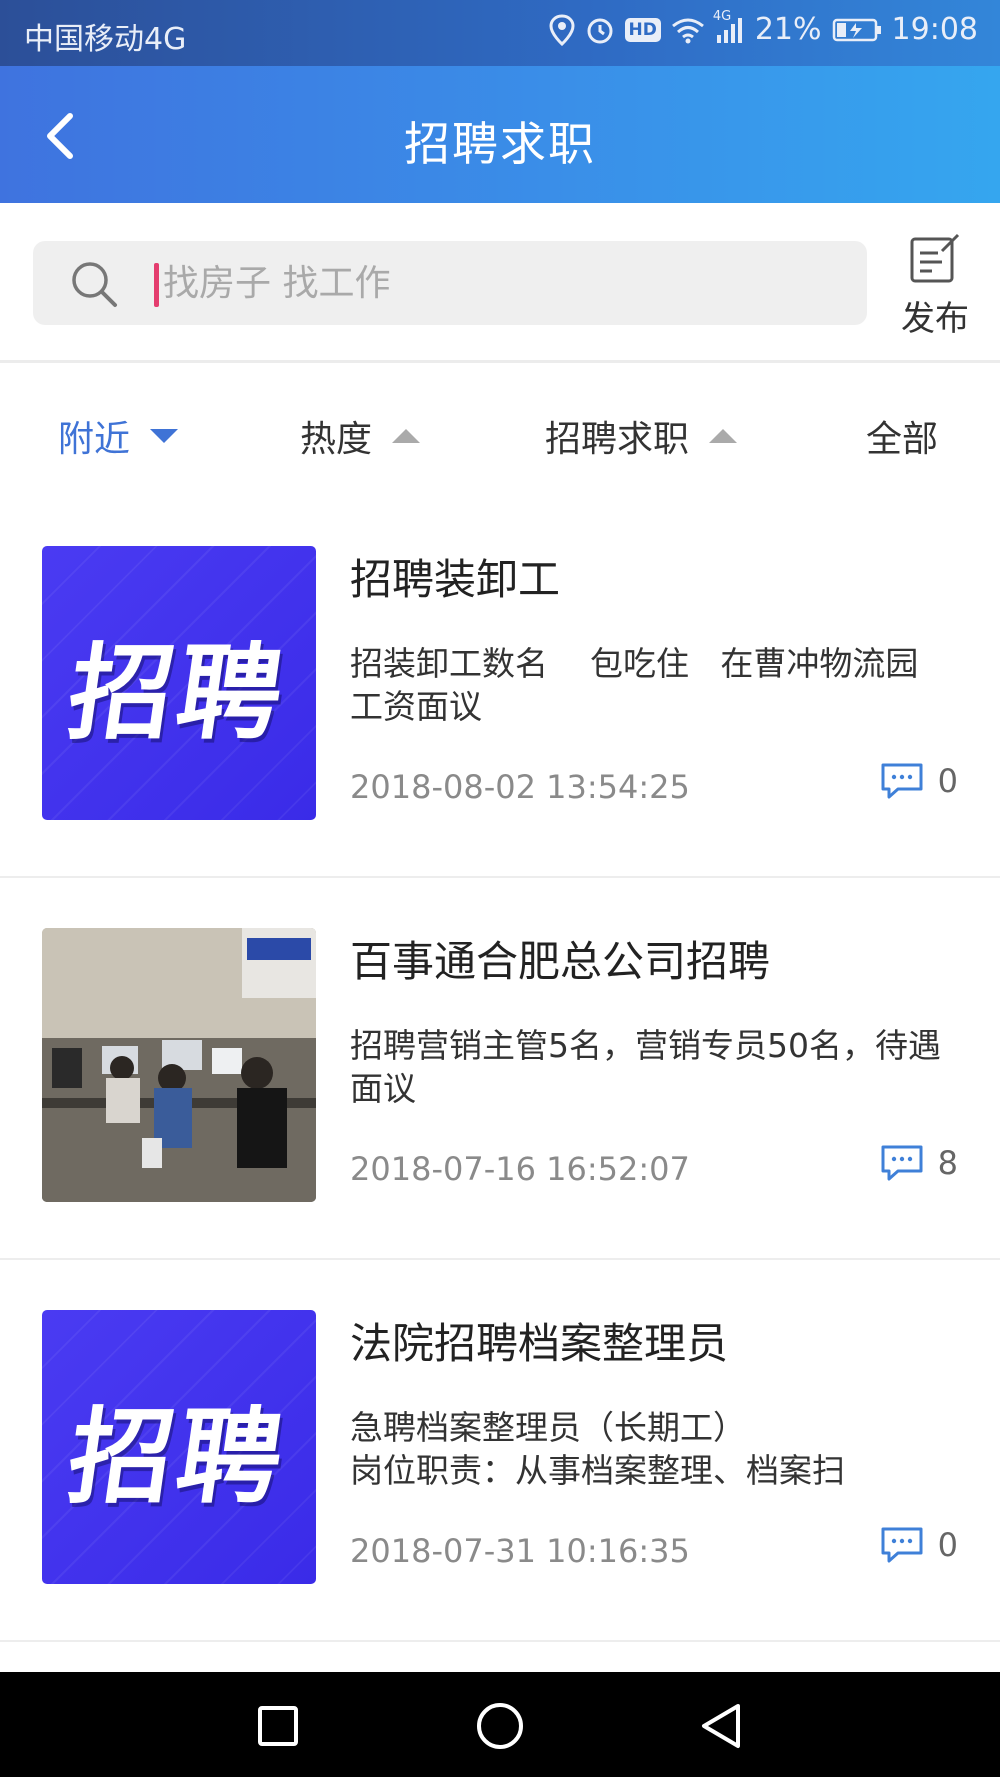 The height and width of the screenshot is (1777, 1000). I want to click on triangle-back-icon, so click(721, 1726).